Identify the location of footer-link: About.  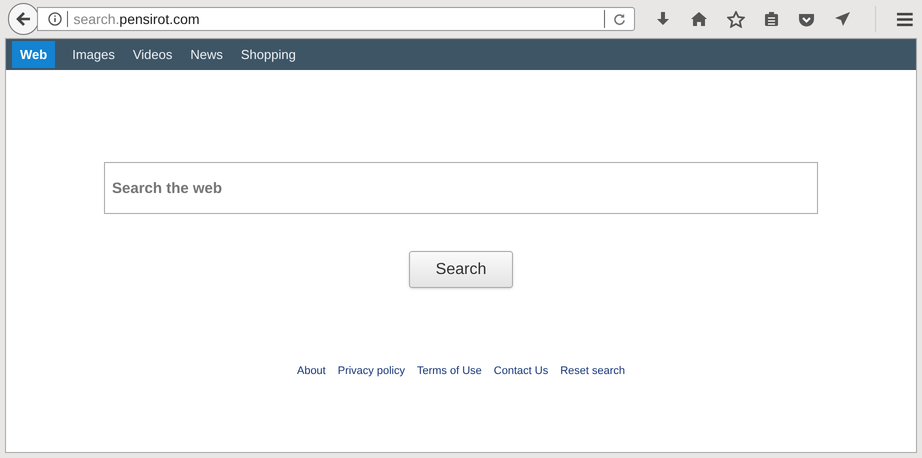
(311, 371).